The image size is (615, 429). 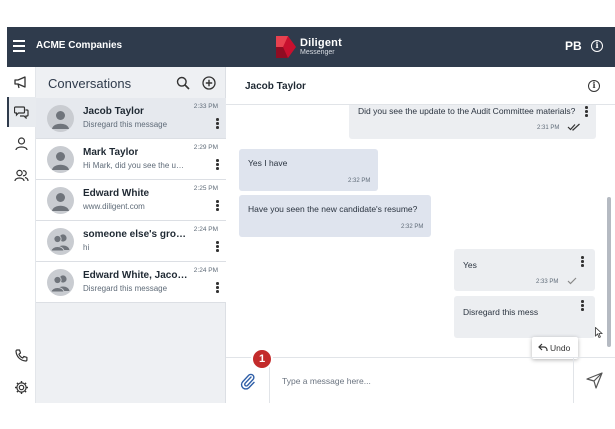 I want to click on undo-label: Undo, so click(x=560, y=348).